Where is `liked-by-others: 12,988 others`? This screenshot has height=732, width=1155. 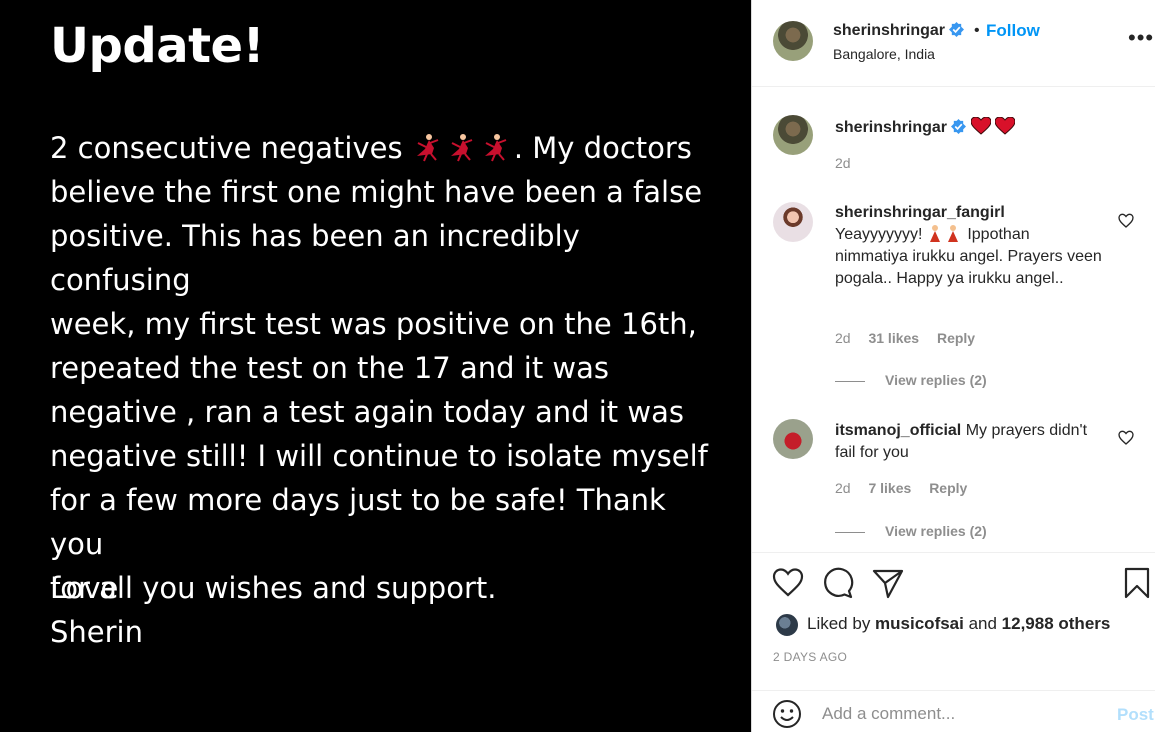
liked-by-others: 12,988 others is located at coordinates (1056, 623).